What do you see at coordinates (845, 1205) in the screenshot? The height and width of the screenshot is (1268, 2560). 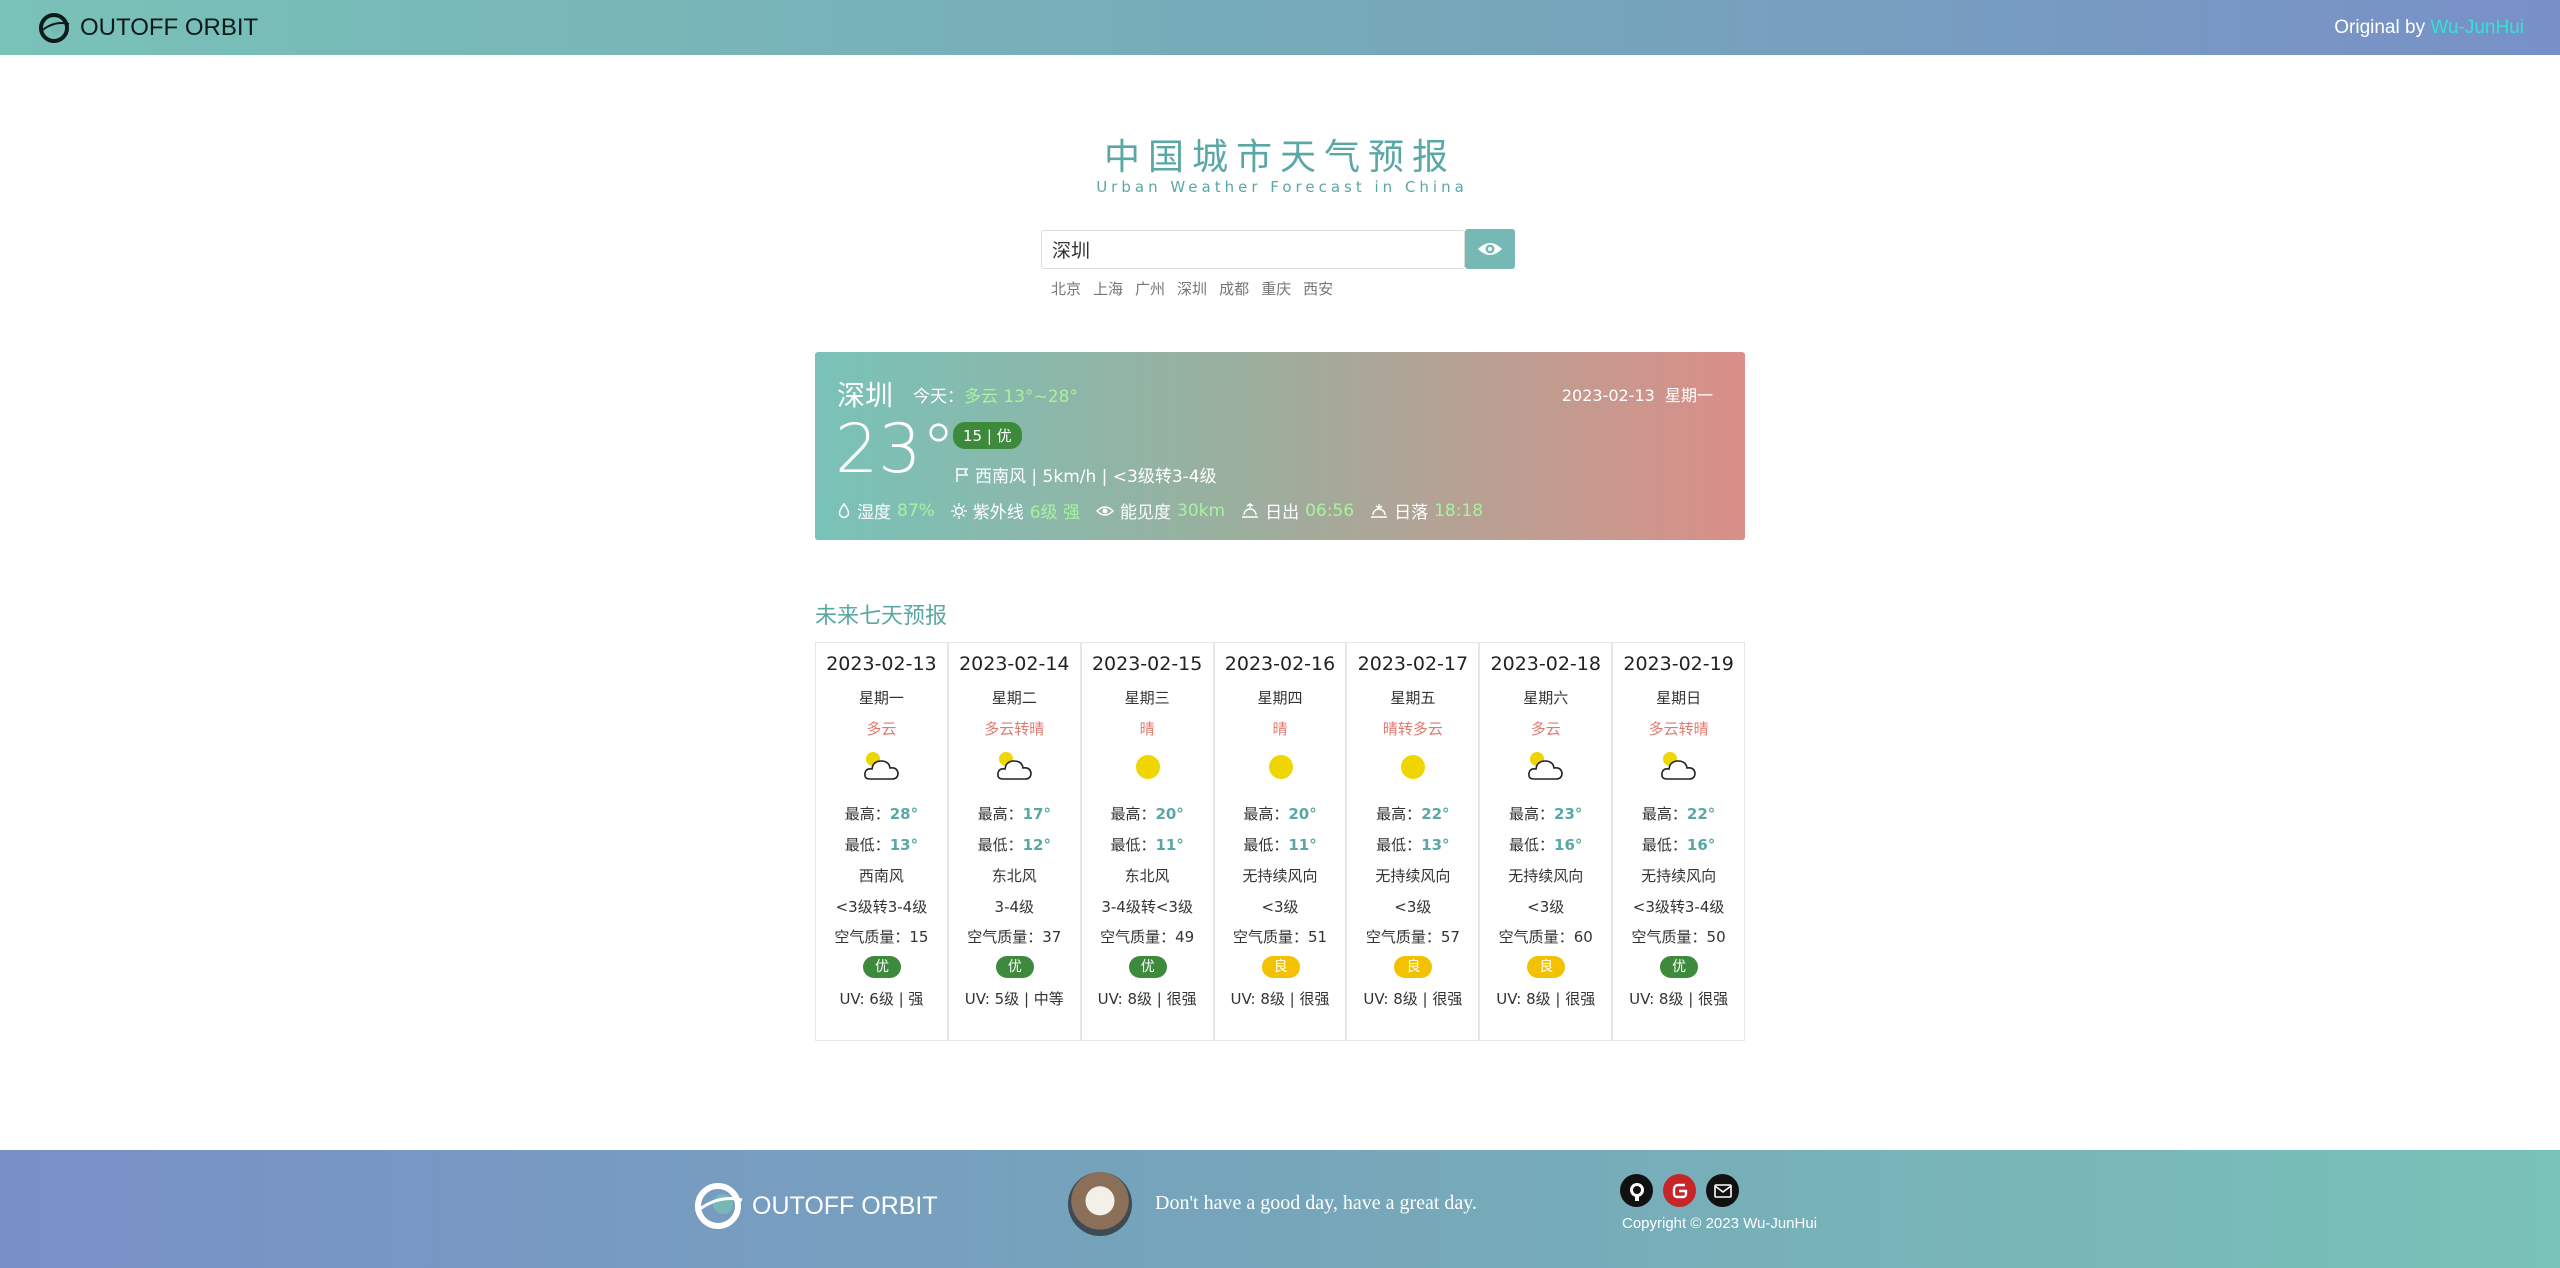 I see `footer-brand-text: OUTOFF ORBIT` at bounding box center [845, 1205].